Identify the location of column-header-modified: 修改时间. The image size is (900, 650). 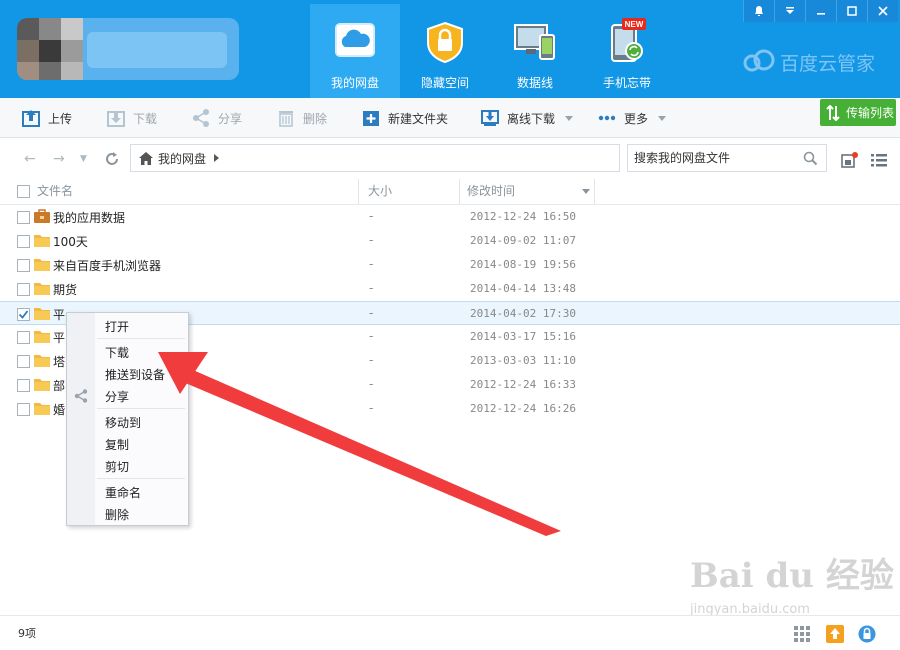
(491, 191).